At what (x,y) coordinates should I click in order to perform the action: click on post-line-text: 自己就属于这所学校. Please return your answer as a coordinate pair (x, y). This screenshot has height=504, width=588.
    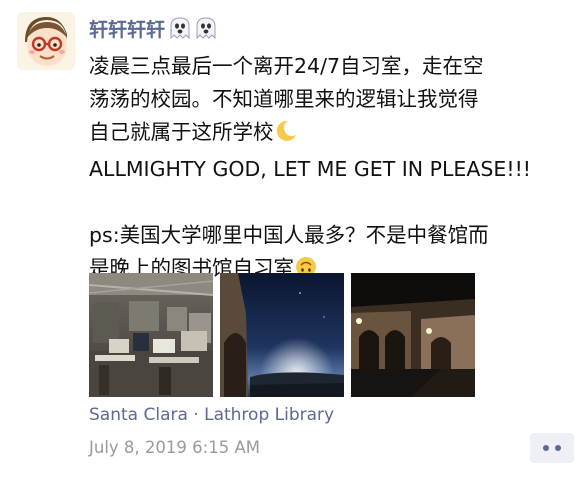
    Looking at the image, I should click on (181, 132).